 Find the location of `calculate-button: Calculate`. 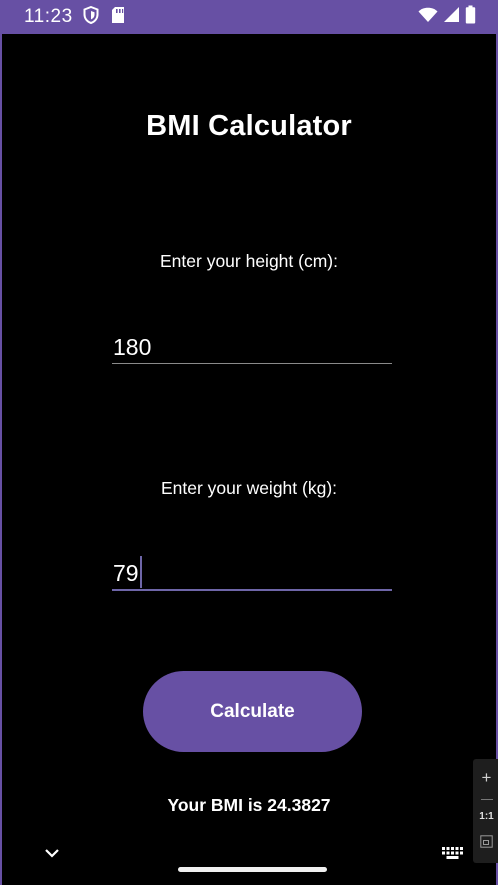

calculate-button: Calculate is located at coordinates (252, 711).